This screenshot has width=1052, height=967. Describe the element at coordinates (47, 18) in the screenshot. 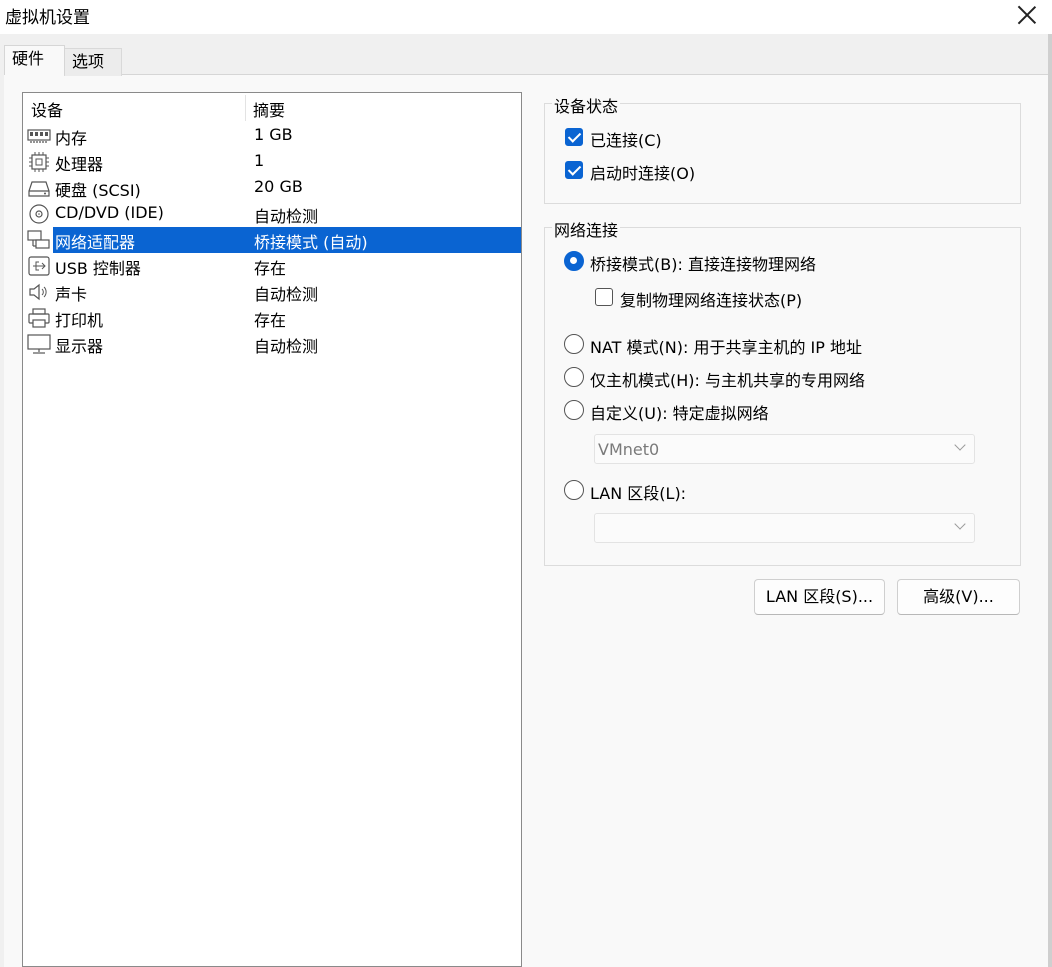

I see `window-title: 虚拟机设置` at that location.